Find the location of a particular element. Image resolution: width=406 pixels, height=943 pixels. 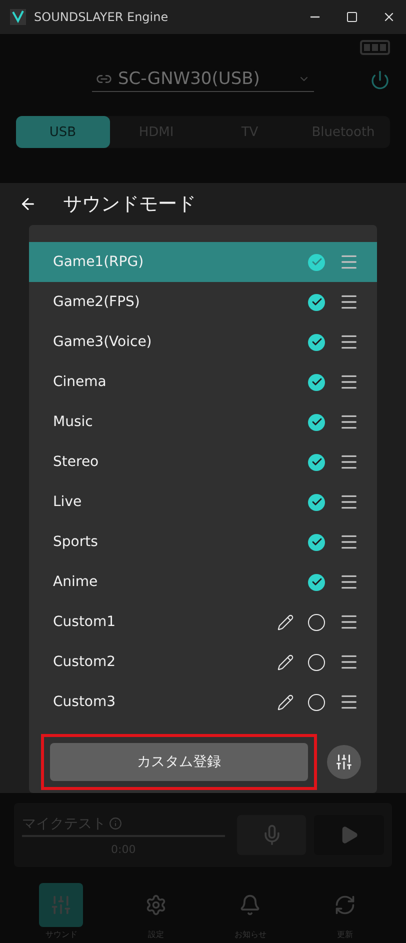

mode-row: Custom2 is located at coordinates (203, 662).